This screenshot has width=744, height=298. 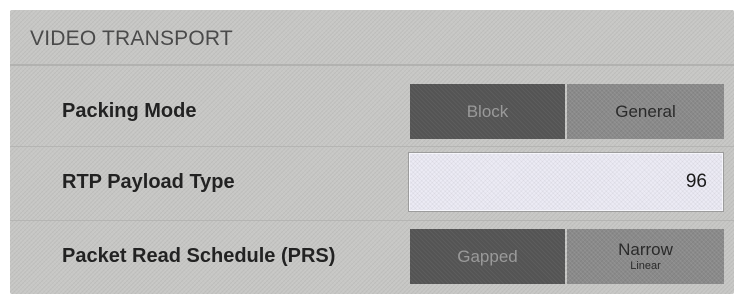 What do you see at coordinates (129, 111) in the screenshot?
I see `packing-mode-label: Packing Mode` at bounding box center [129, 111].